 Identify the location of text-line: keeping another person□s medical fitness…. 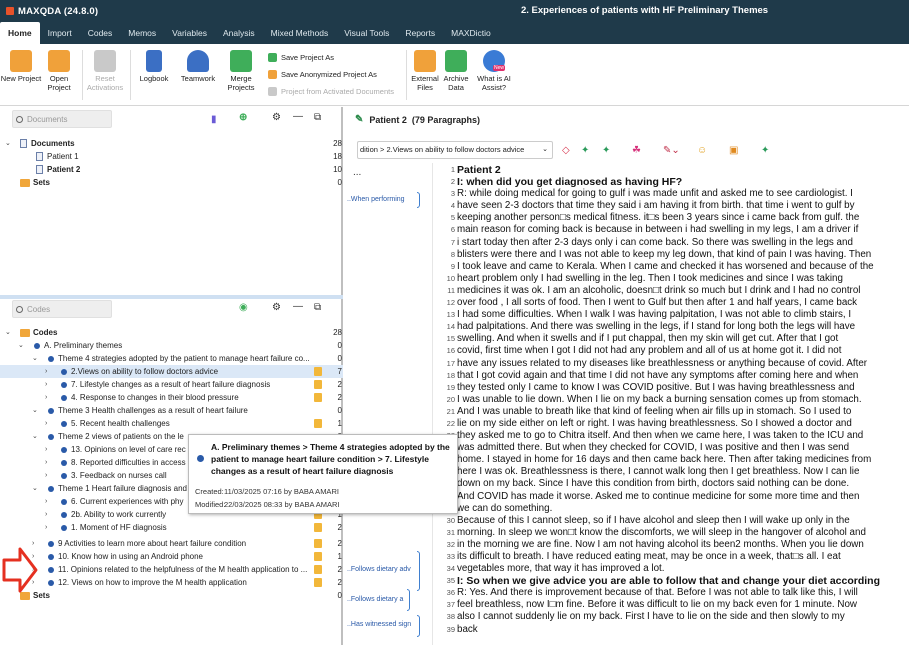
(683, 218).